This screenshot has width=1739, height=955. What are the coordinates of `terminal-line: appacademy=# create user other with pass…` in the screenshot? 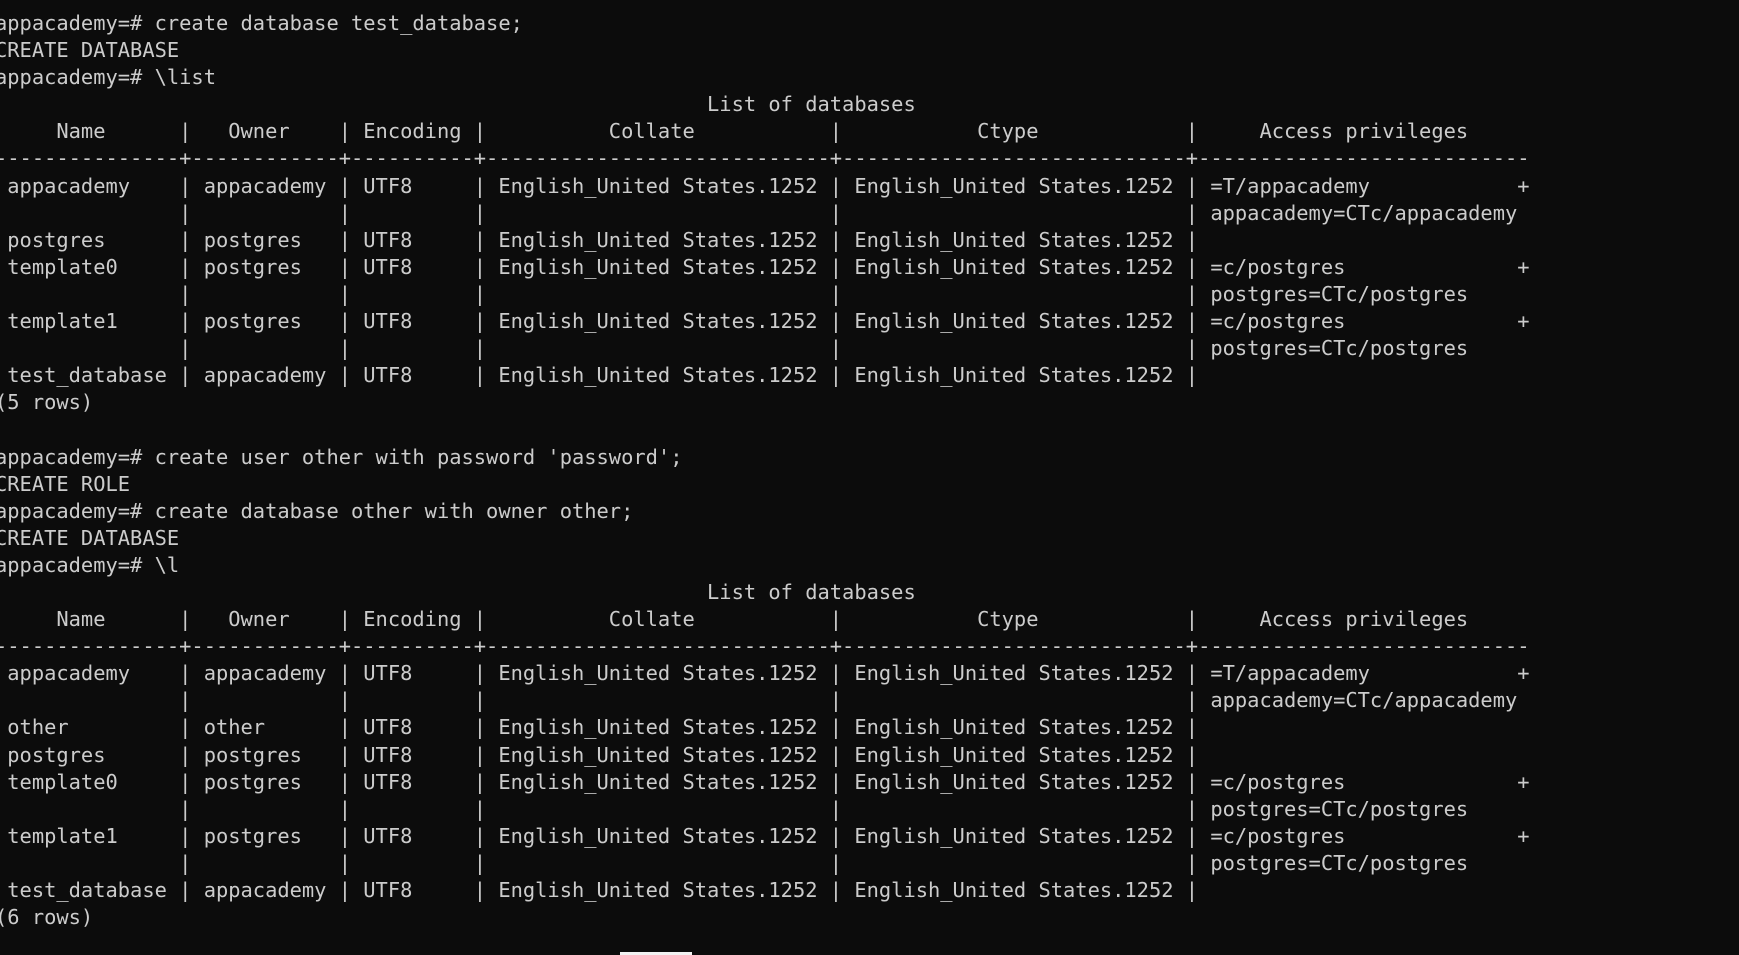 It's located at (341, 456).